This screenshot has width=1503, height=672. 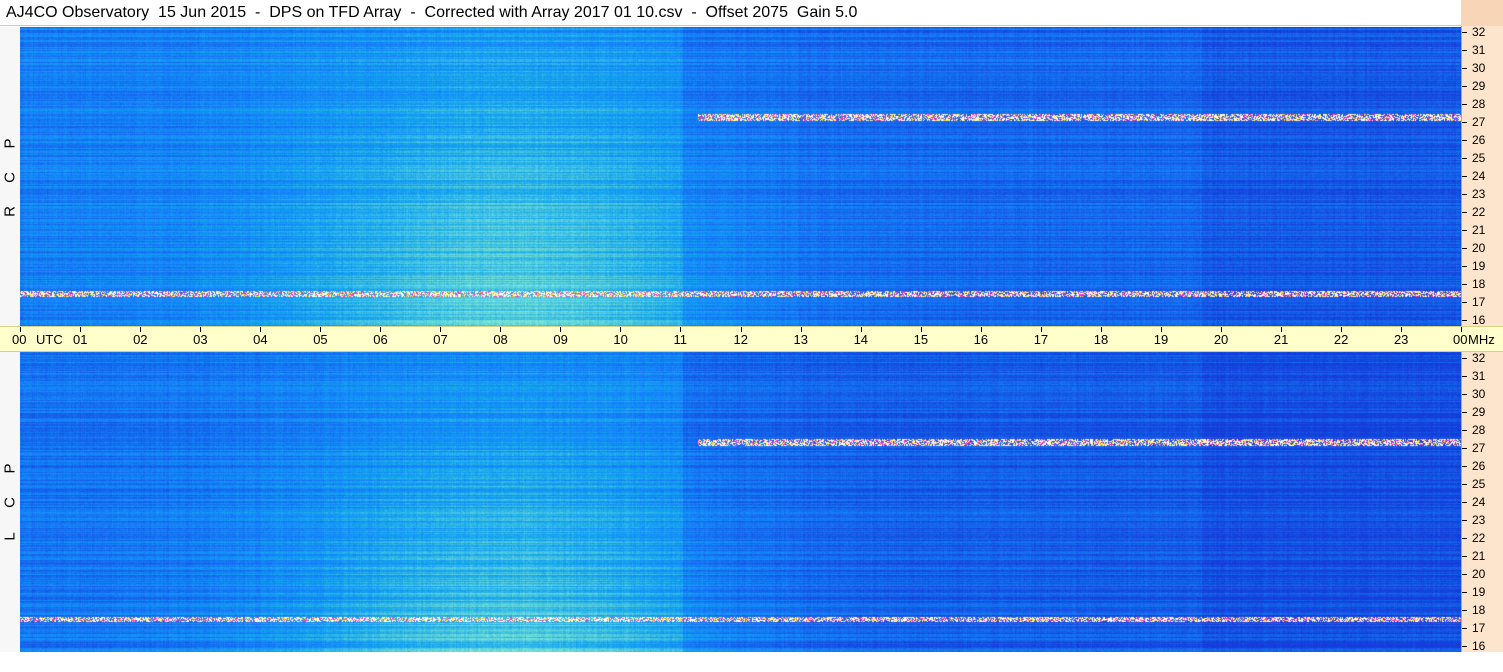 What do you see at coordinates (1479, 358) in the screenshot?
I see `freq-tick-label: 32` at bounding box center [1479, 358].